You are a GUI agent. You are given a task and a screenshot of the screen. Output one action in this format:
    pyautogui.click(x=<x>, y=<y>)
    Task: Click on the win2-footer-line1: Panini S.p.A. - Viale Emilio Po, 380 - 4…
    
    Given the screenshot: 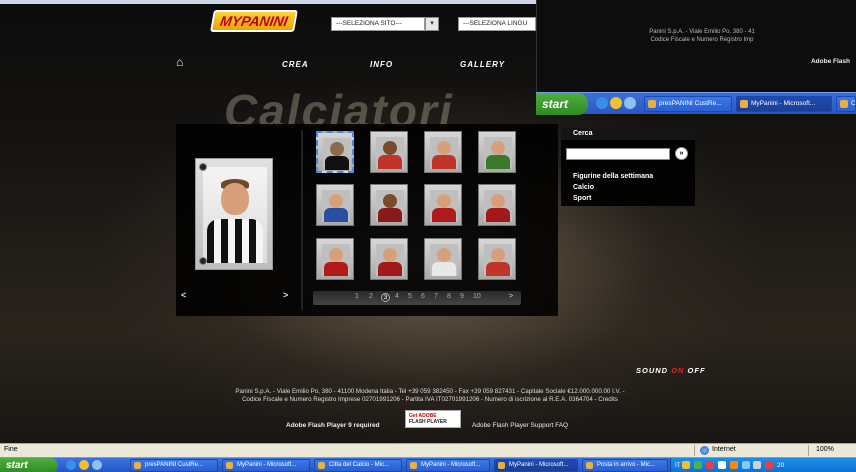 What is the action you would take?
    pyautogui.click(x=702, y=32)
    